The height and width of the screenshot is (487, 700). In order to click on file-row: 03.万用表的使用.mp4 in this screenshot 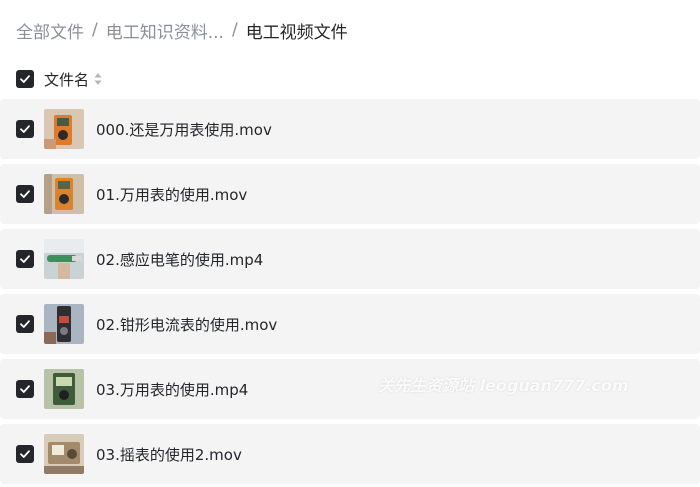, I will do `click(350, 389)`.